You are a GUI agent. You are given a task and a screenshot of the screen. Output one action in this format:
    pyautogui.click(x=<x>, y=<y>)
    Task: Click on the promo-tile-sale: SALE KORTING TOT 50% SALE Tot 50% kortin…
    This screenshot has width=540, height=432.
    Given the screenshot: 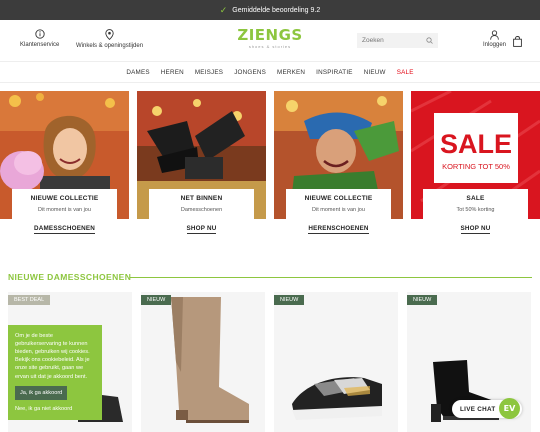 What is the action you would take?
    pyautogui.click(x=475, y=166)
    